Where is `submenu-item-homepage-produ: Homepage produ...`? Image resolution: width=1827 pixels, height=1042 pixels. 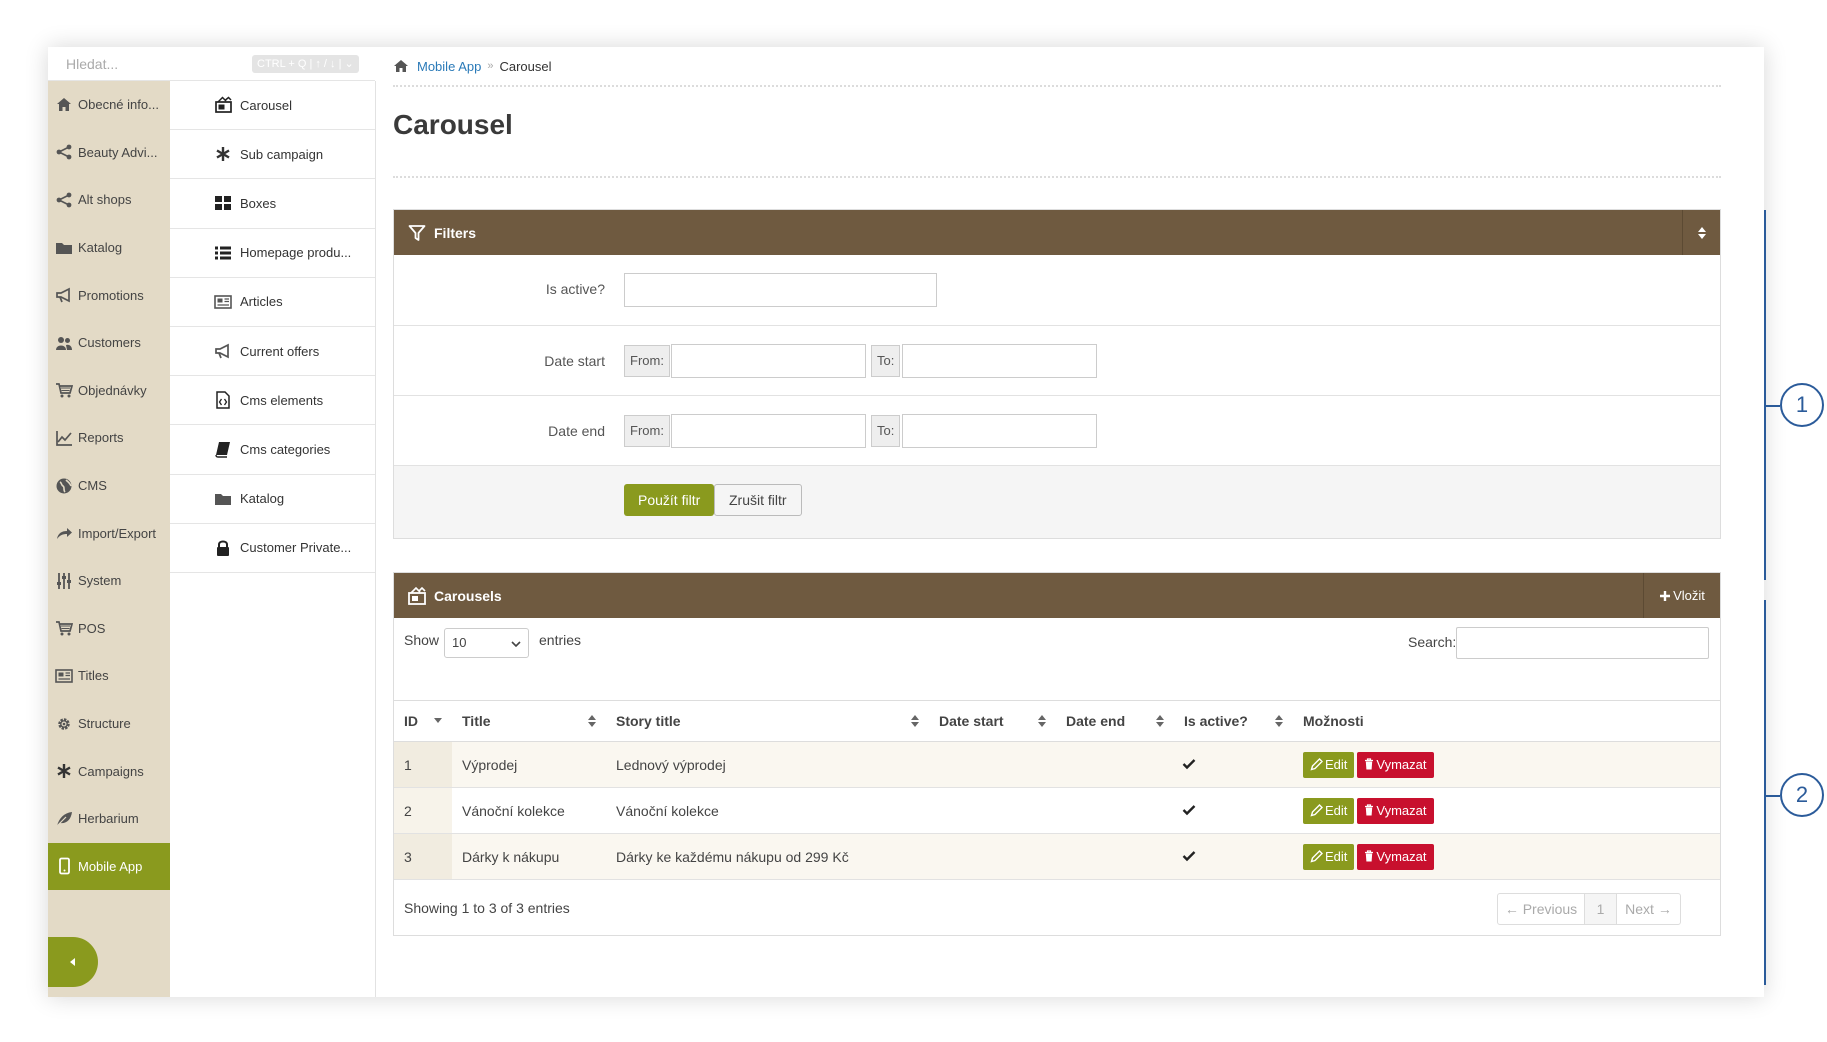
submenu-item-homepage-produ: Homepage produ... is located at coordinates (272, 253).